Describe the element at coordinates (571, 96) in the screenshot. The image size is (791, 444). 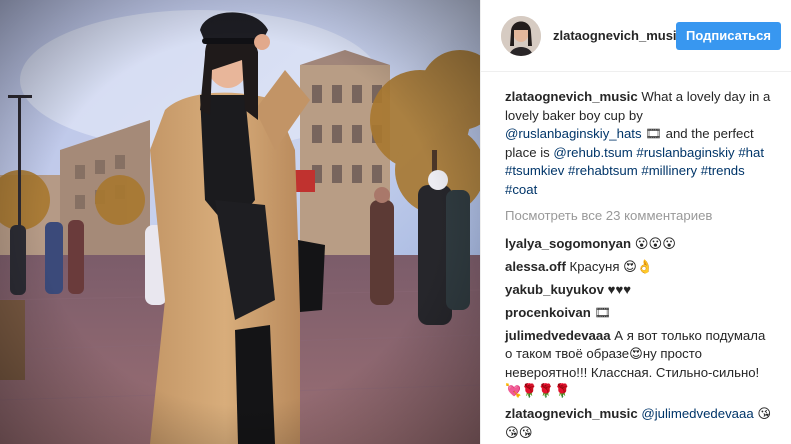
I see `caption-username: zlataognevich_music` at that location.